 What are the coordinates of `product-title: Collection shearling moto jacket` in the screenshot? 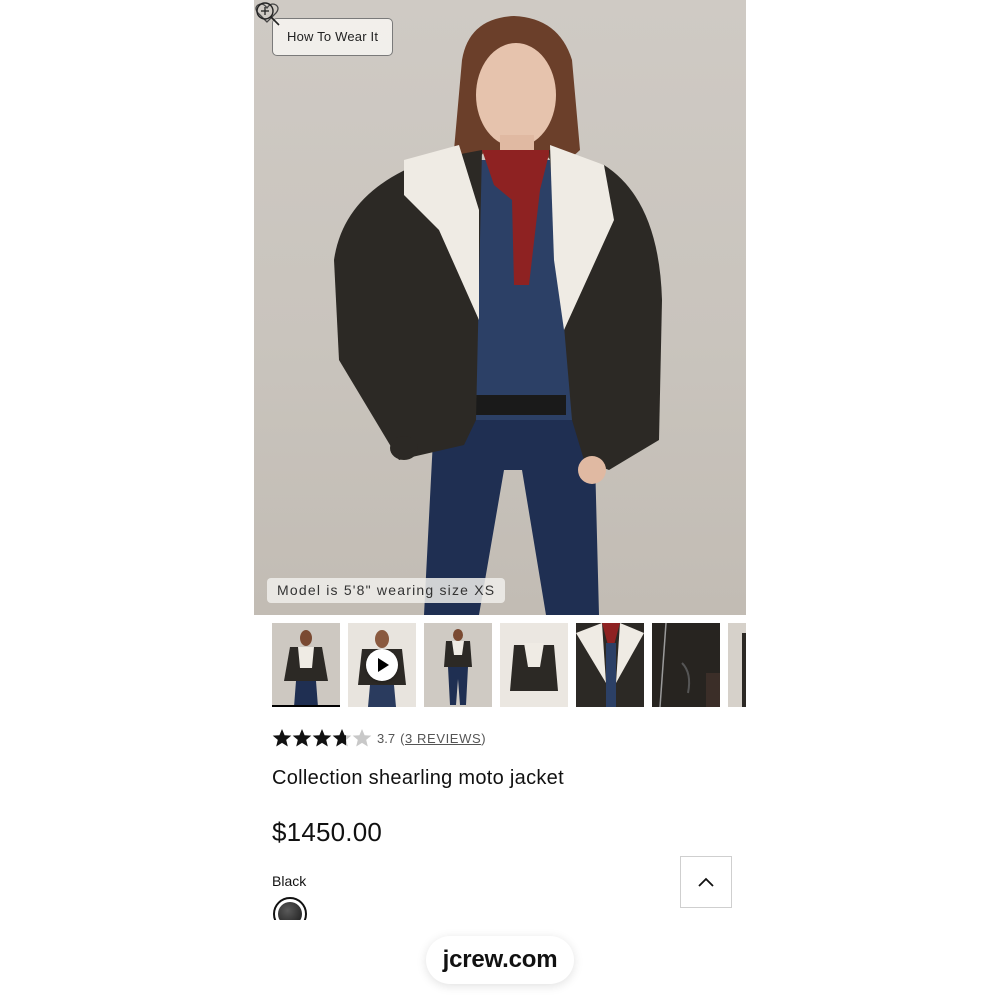 It's located at (418, 778).